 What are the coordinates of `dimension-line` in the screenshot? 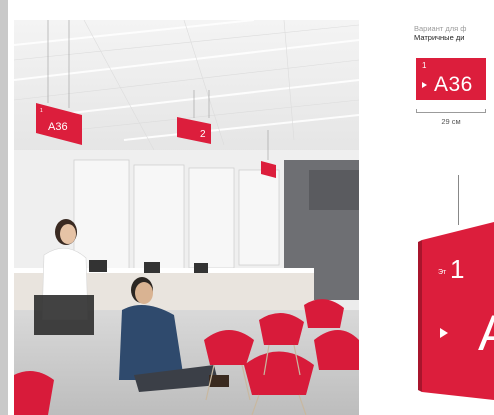 It's located at (451, 111).